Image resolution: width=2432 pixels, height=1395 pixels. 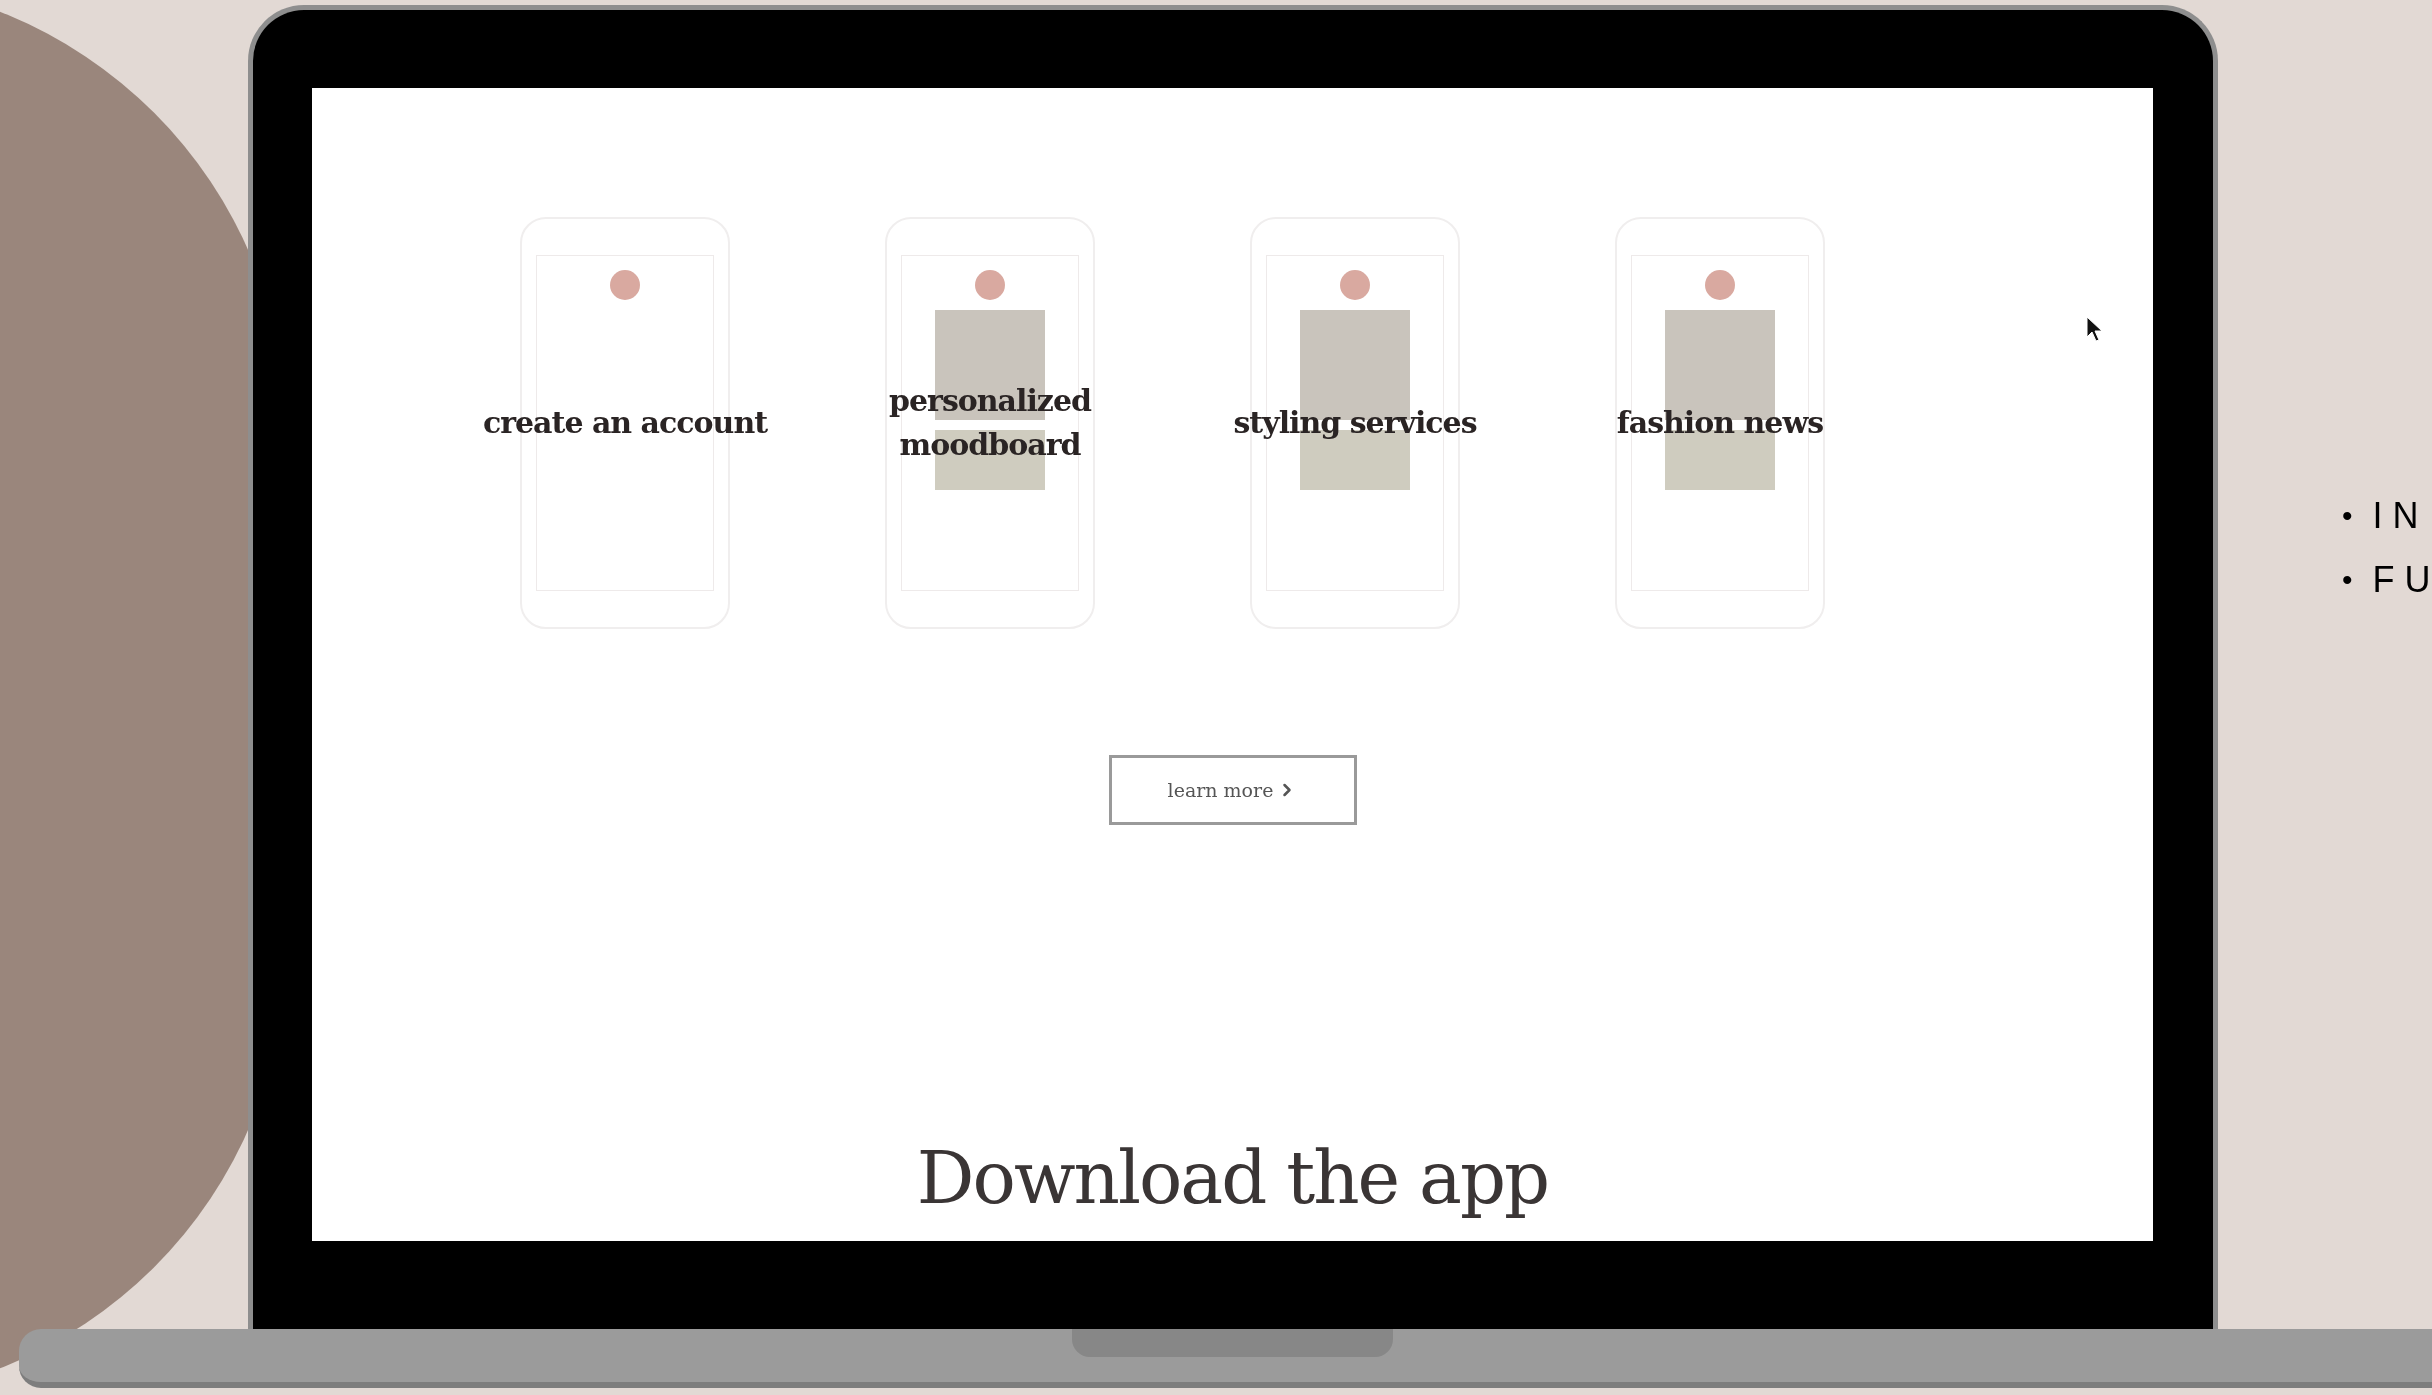 What do you see at coordinates (990, 423) in the screenshot?
I see `feature-title: personalized moodboard` at bounding box center [990, 423].